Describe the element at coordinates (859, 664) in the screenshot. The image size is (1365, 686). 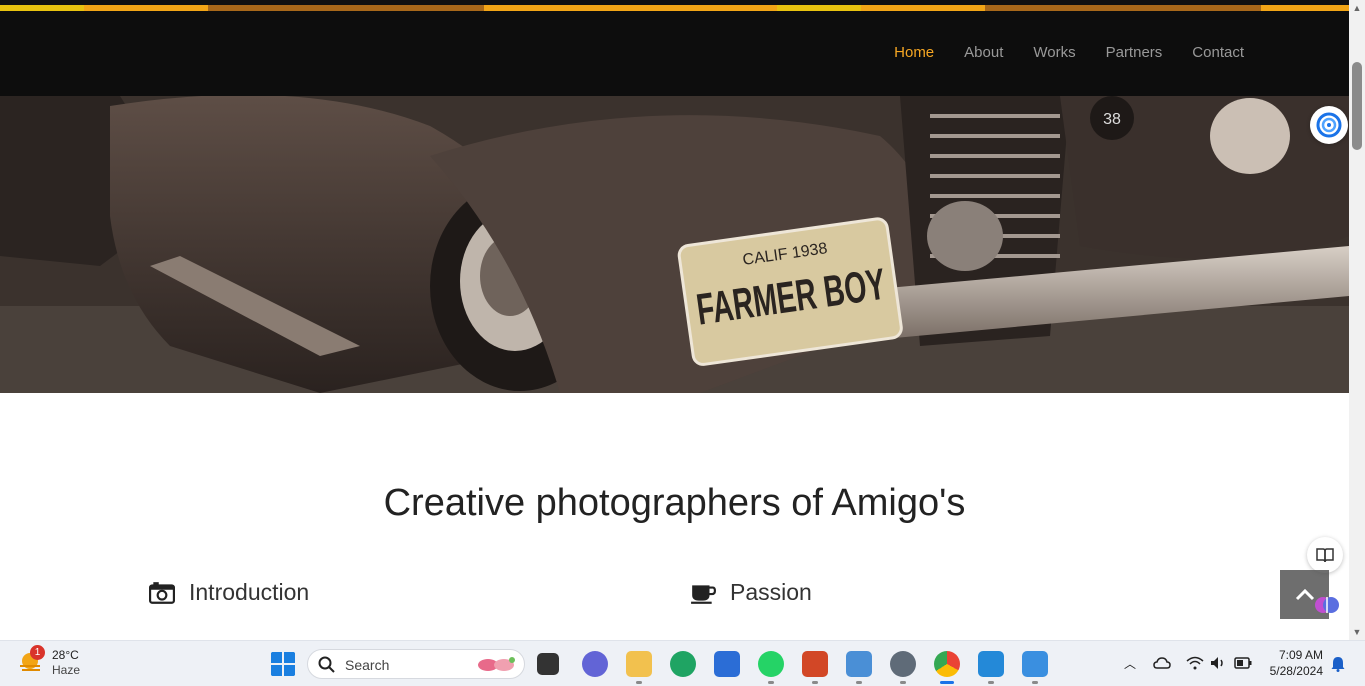
I see `notepad-icon` at that location.